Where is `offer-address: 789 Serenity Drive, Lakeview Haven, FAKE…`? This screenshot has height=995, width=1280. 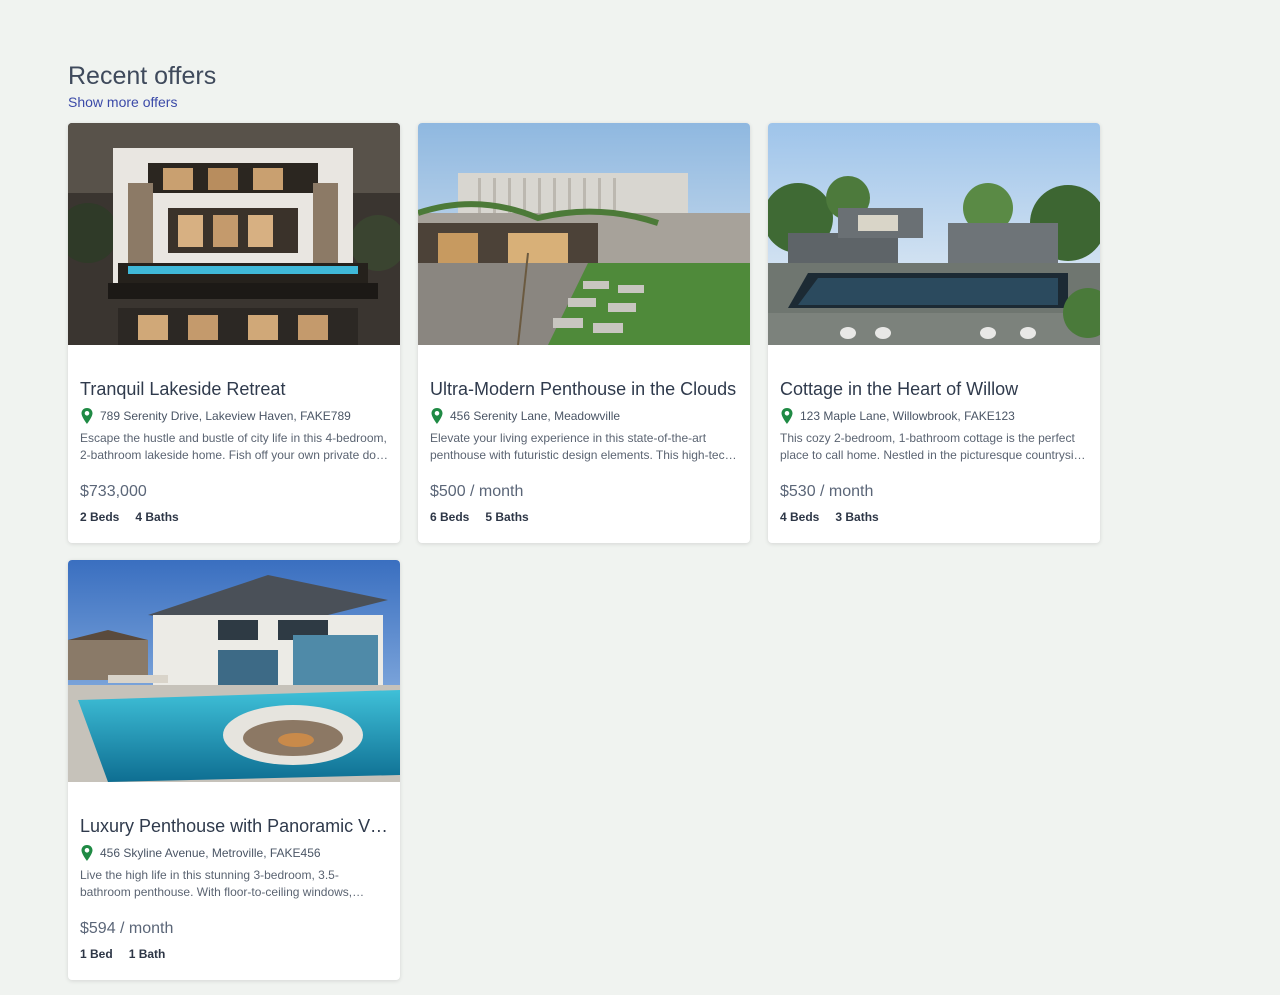
offer-address: 789 Serenity Drive, Lakeview Haven, FAKE… is located at coordinates (234, 416).